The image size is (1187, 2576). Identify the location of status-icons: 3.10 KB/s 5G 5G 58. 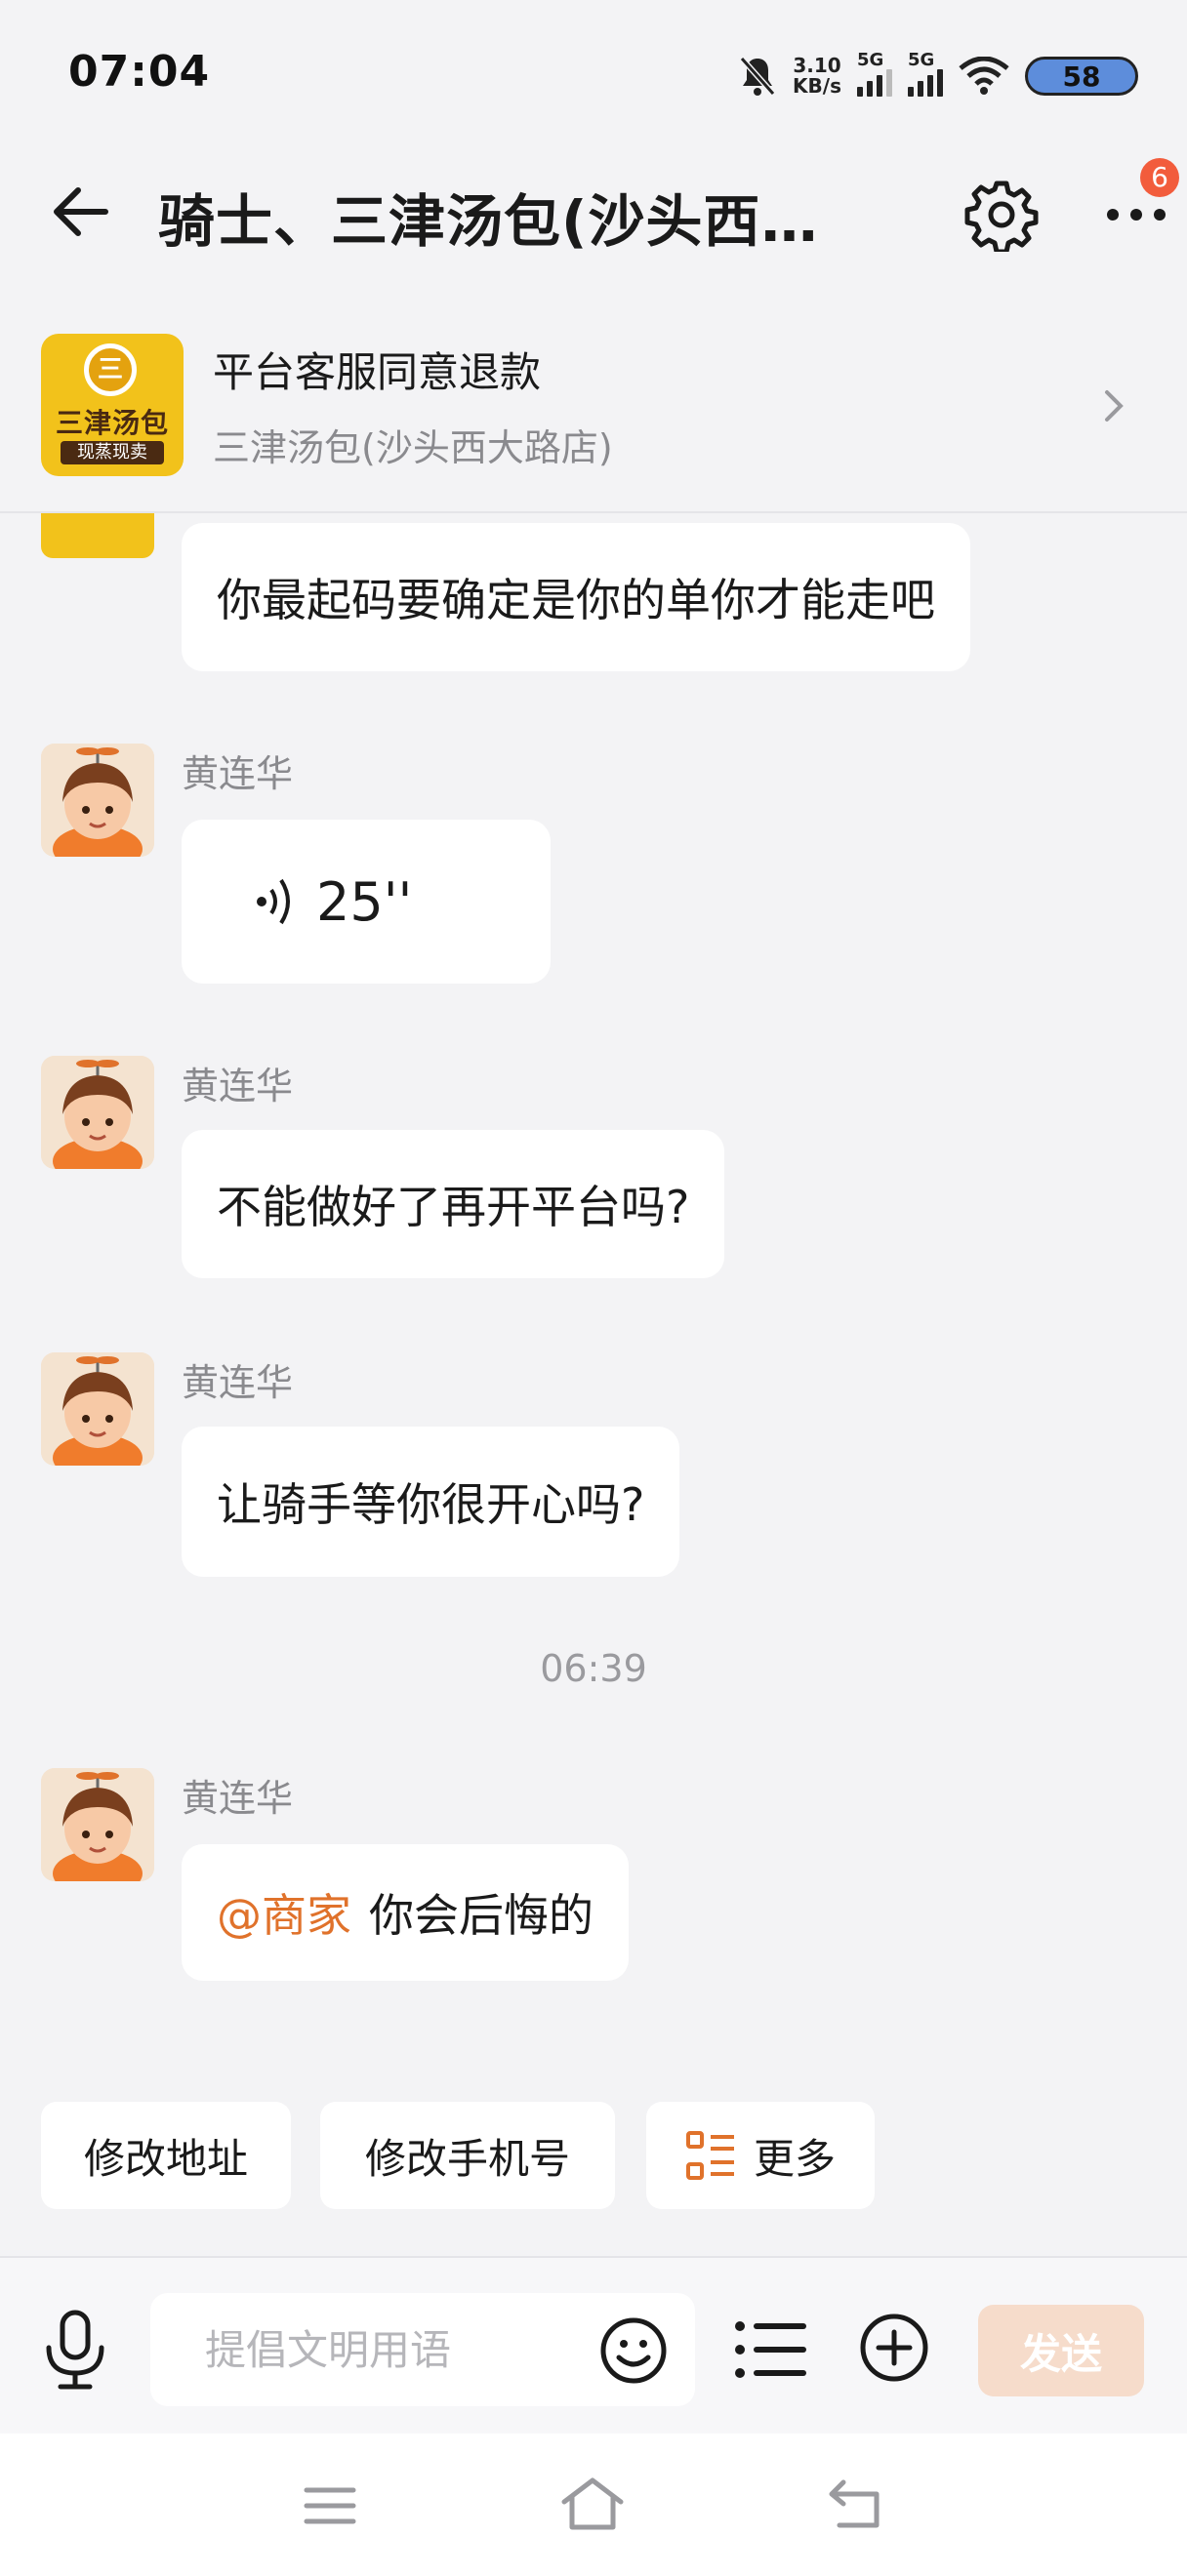
(938, 76).